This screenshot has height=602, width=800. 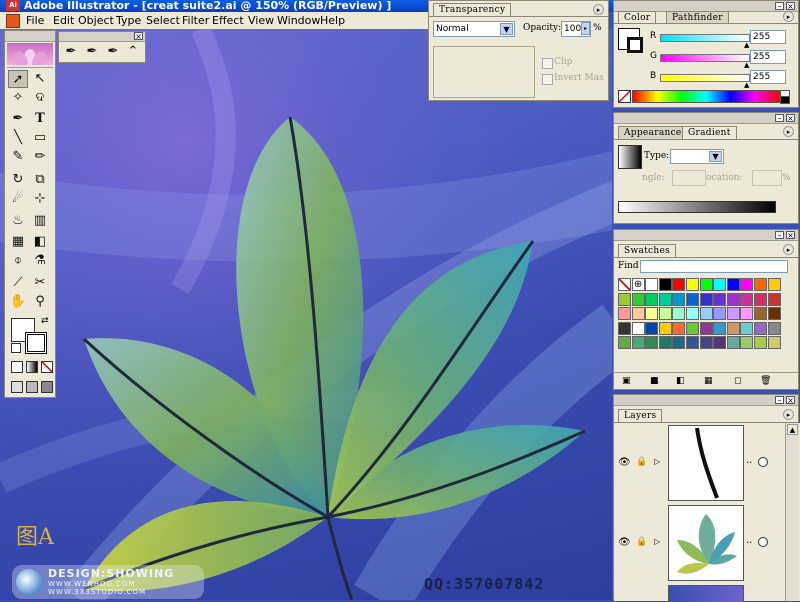 What do you see at coordinates (40, 261) in the screenshot?
I see `blend-tool-icon: ⚗` at bounding box center [40, 261].